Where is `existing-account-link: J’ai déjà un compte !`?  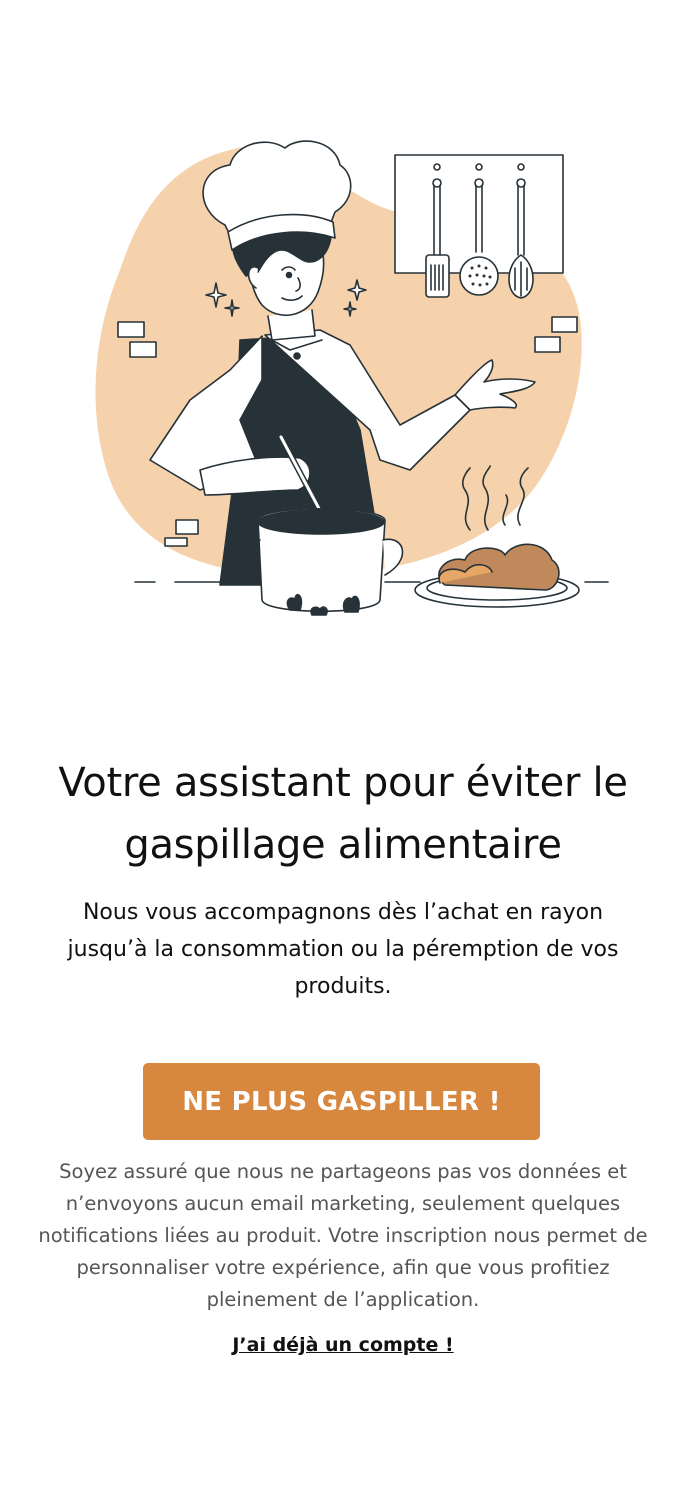
existing-account-link: J’ai déjà un compte ! is located at coordinates (342, 1345).